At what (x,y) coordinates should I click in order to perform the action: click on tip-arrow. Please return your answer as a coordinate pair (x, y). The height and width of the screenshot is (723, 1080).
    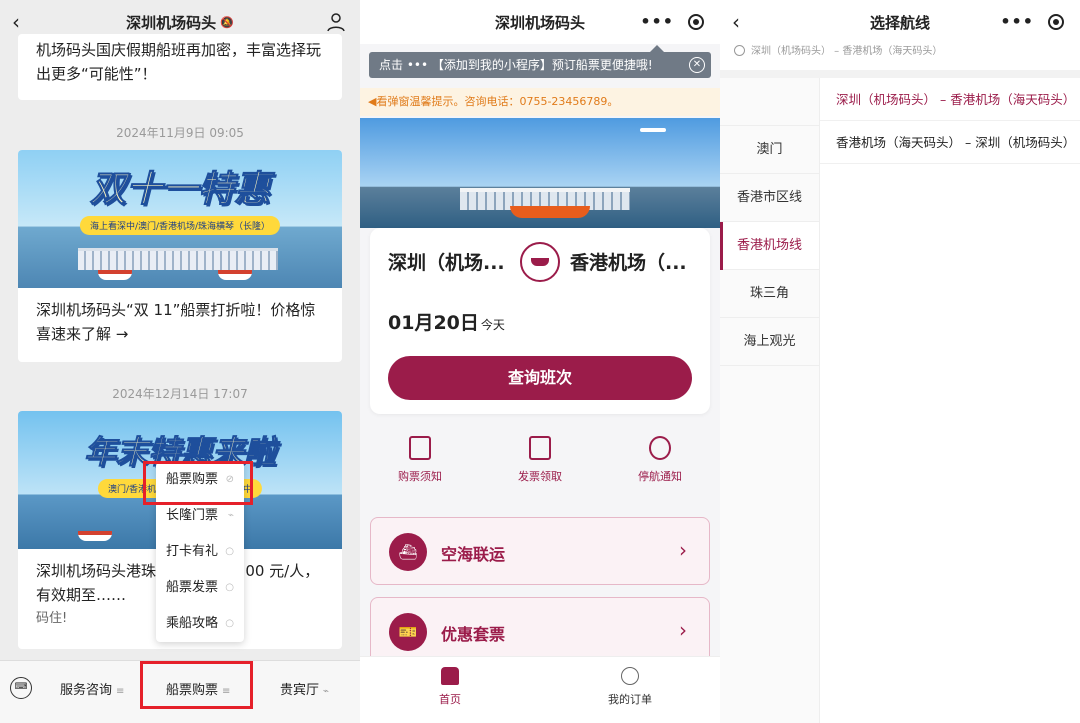
    Looking at the image, I should click on (657, 48).